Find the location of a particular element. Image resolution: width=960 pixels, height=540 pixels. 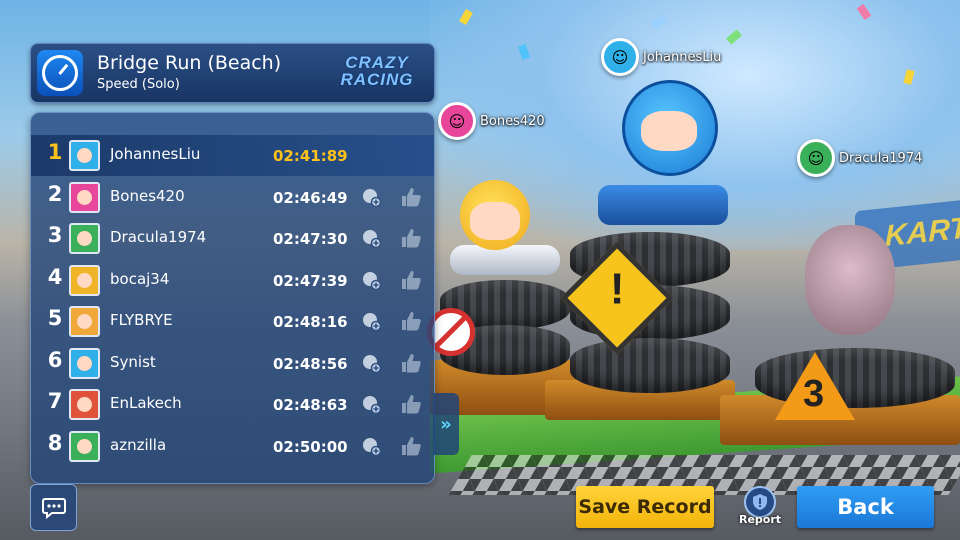

player-name: EnLakech is located at coordinates (146, 403).